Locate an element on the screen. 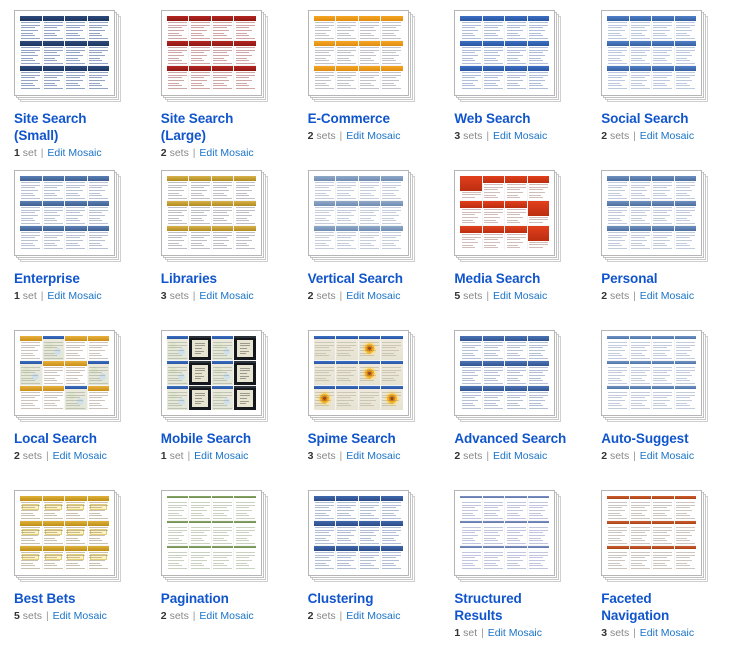 Image resolution: width=734 pixels, height=646 pixels. mosaic-title-link: Media Search is located at coordinates (513, 278).